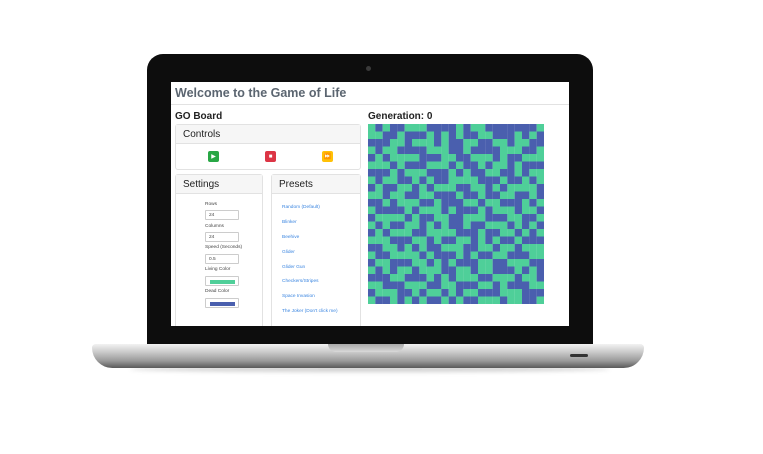 The image size is (763, 454). What do you see at coordinates (222, 215) in the screenshot?
I see `rows-input: 24` at bounding box center [222, 215].